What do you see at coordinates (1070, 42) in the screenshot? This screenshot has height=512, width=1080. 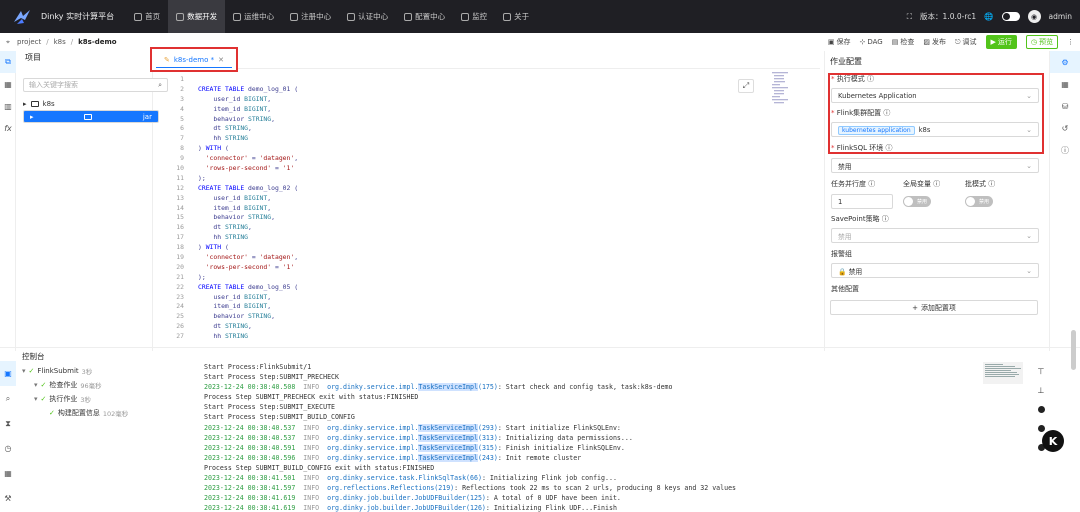 I see `more-icon: ⋮` at bounding box center [1070, 42].